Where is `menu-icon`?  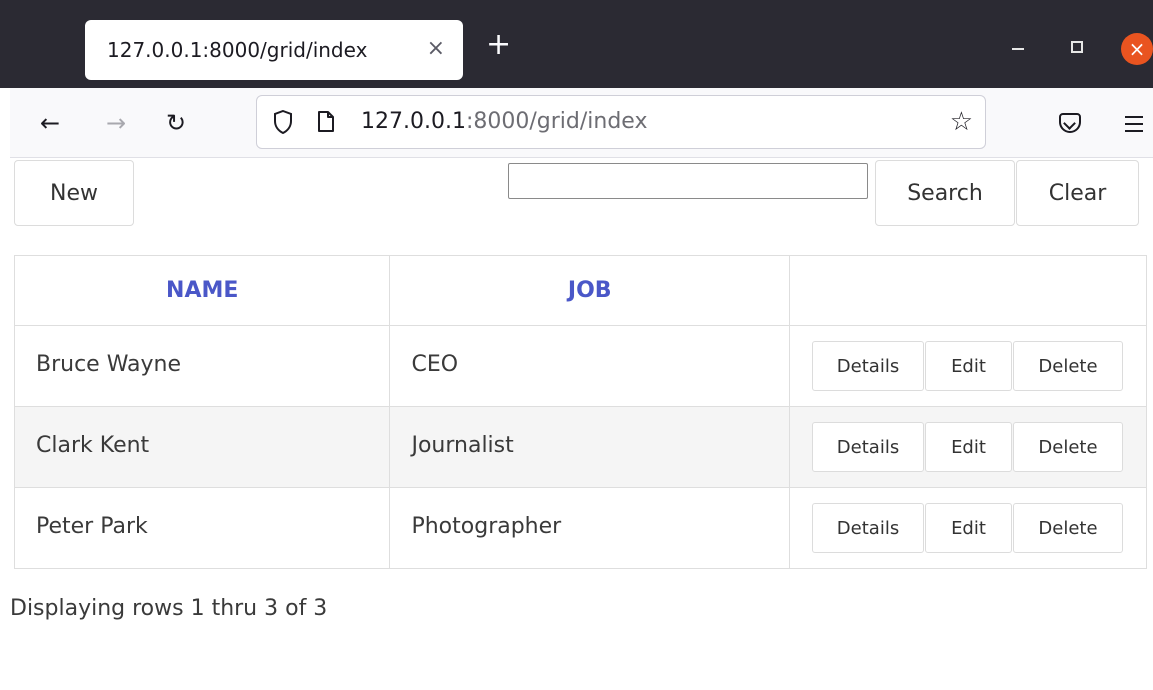
menu-icon is located at coordinates (1134, 126).